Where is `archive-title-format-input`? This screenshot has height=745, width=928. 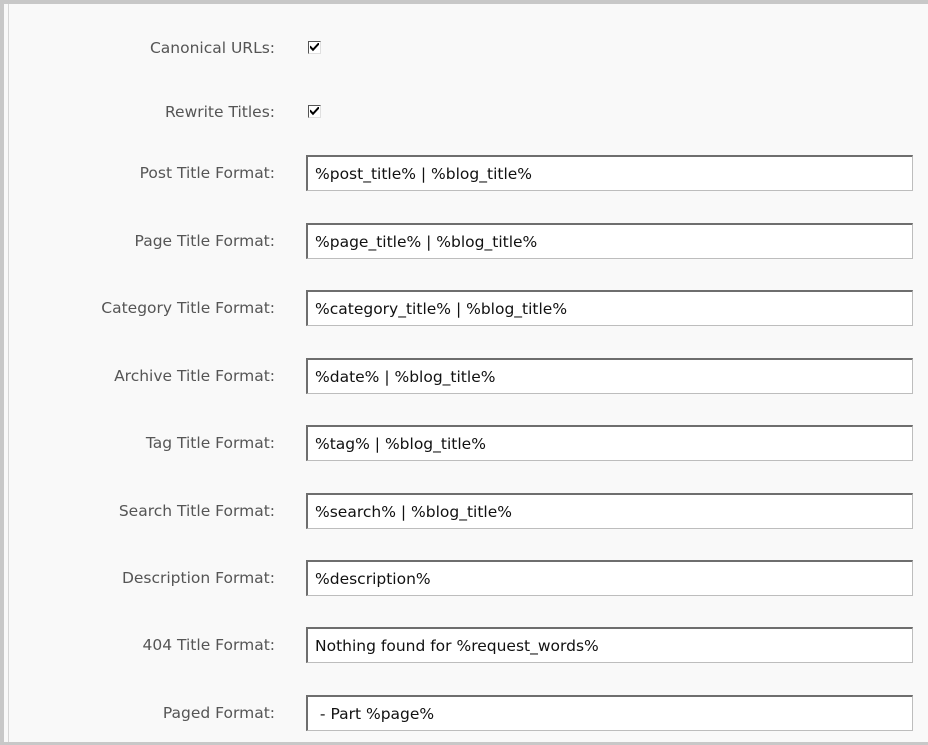
archive-title-format-input is located at coordinates (609, 376).